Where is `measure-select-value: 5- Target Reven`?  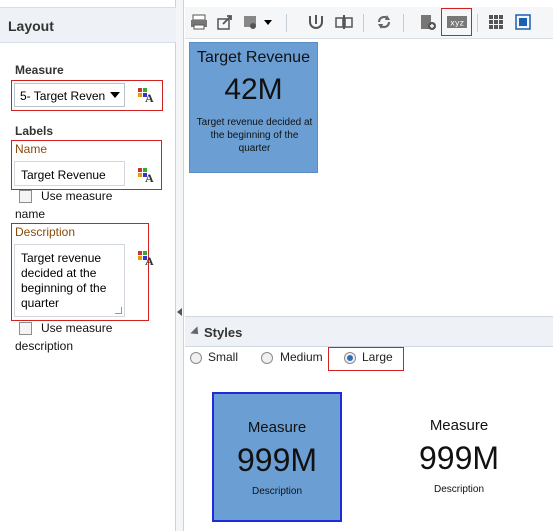 measure-select-value: 5- Target Reven is located at coordinates (63, 96).